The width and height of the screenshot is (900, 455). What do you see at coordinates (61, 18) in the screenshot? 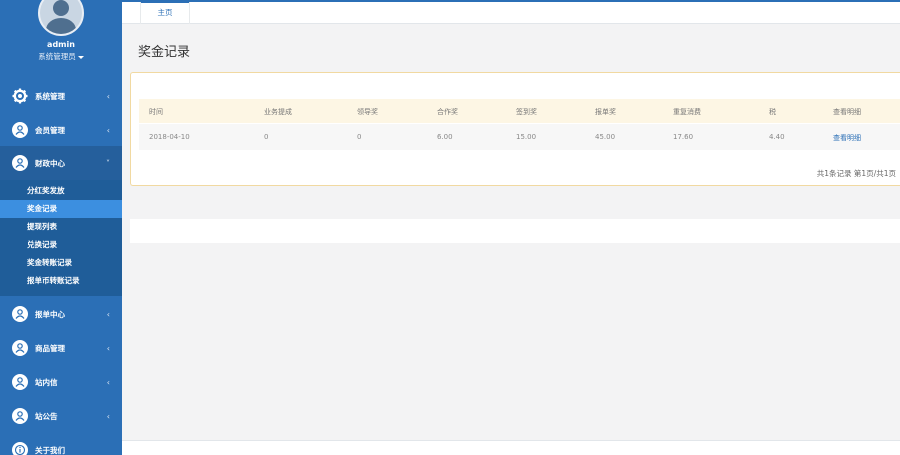
I see `avatar` at bounding box center [61, 18].